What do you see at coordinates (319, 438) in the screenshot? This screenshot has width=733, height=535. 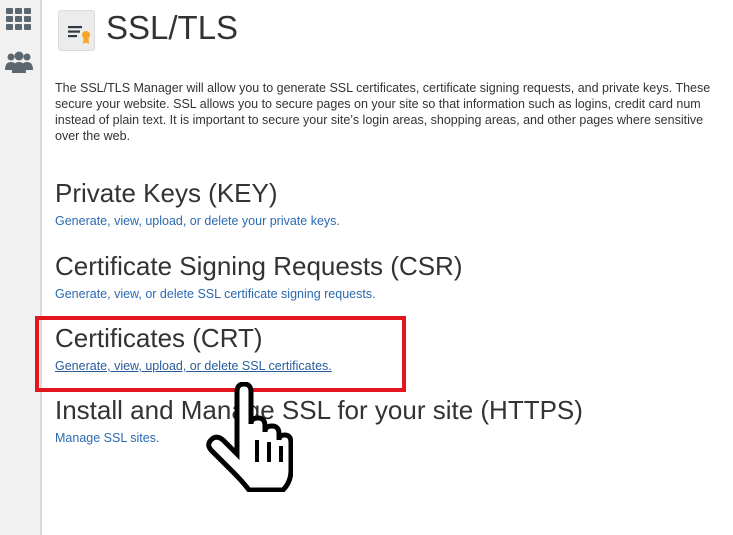 I see `manage-ssl-link: Manage SSL sites.` at bounding box center [319, 438].